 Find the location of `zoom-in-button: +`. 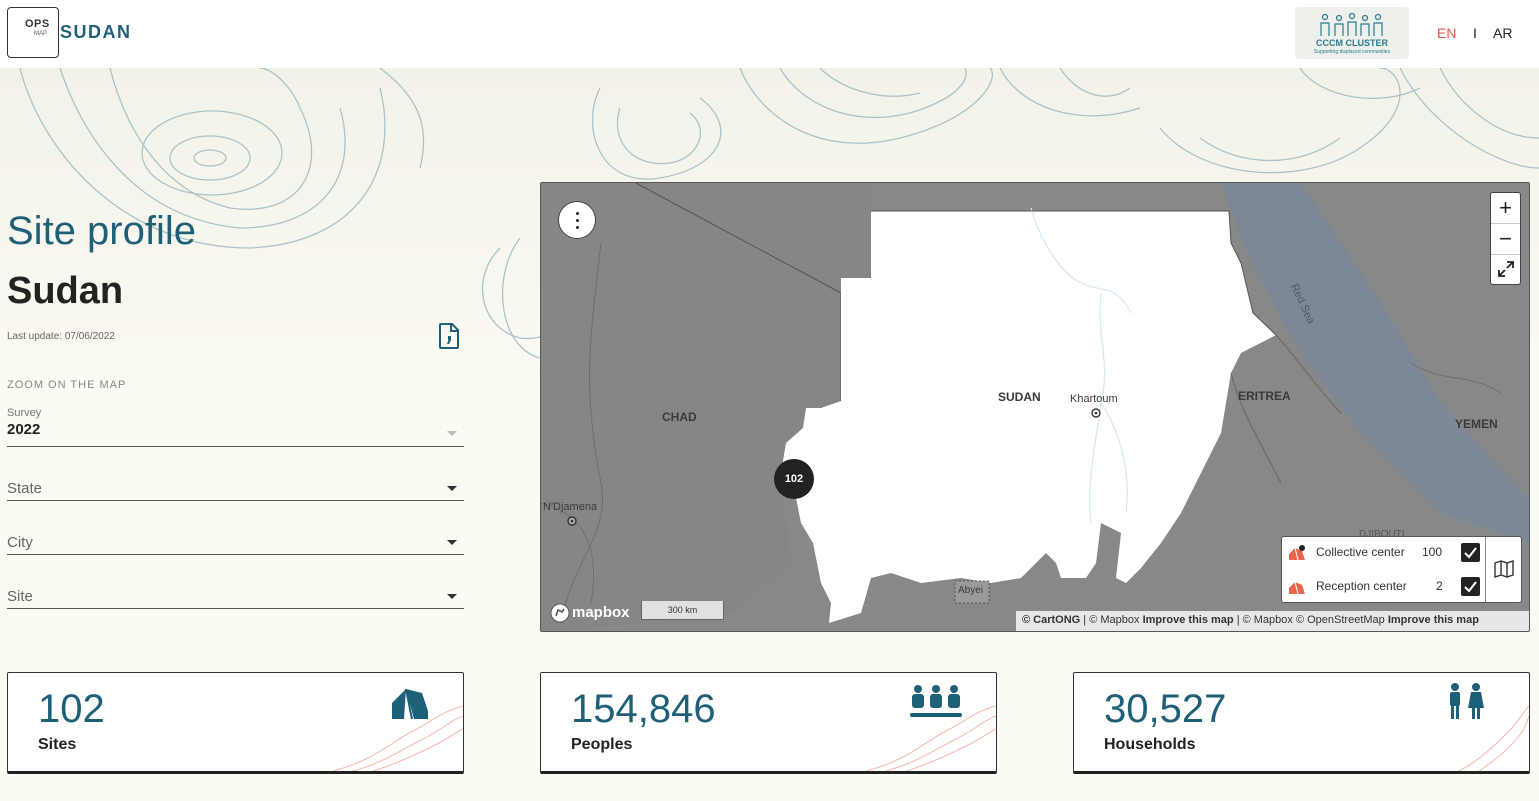

zoom-in-button: + is located at coordinates (1505, 208).